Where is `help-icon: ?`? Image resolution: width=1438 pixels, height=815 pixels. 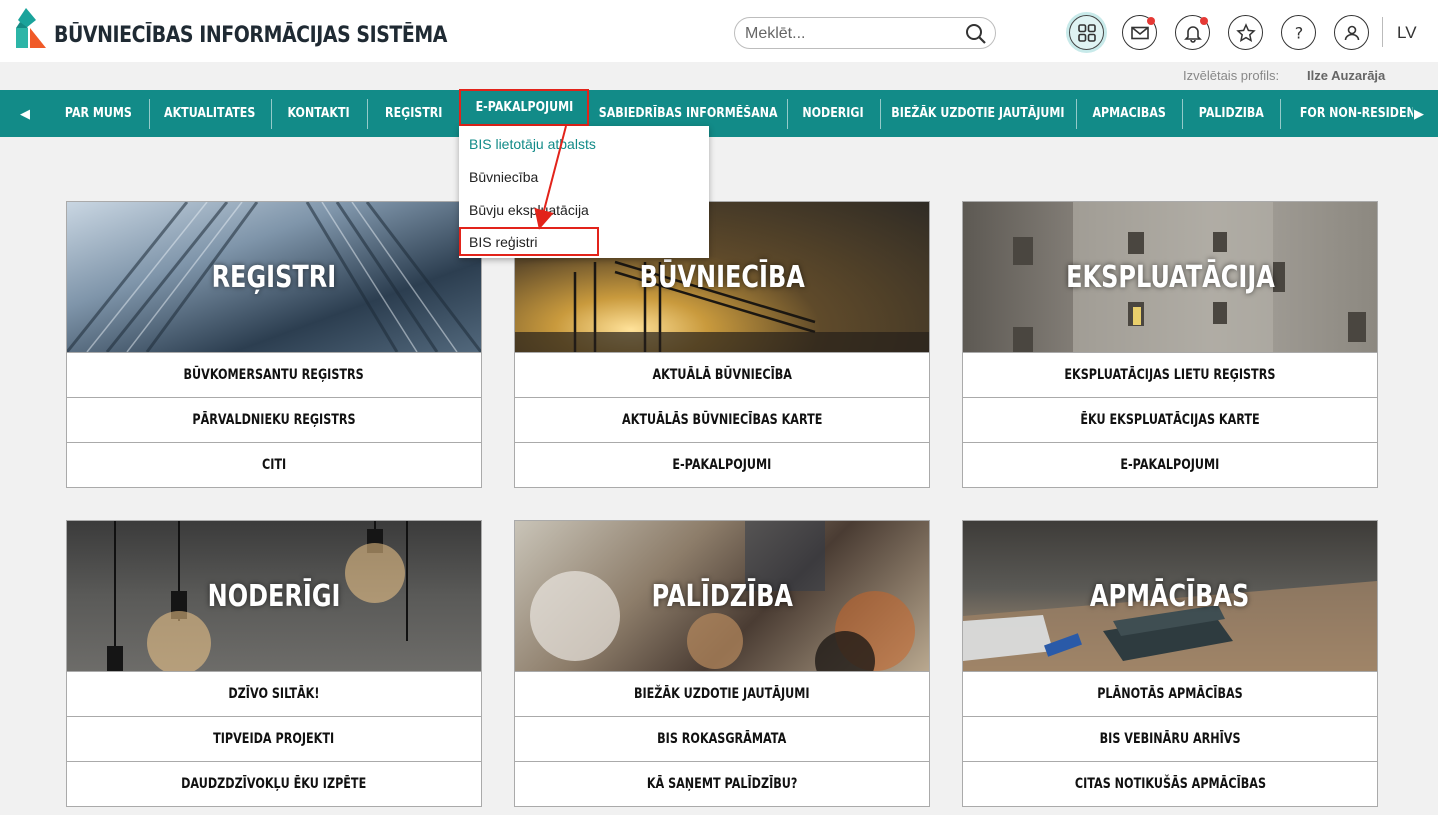 help-icon: ? is located at coordinates (1298, 32).